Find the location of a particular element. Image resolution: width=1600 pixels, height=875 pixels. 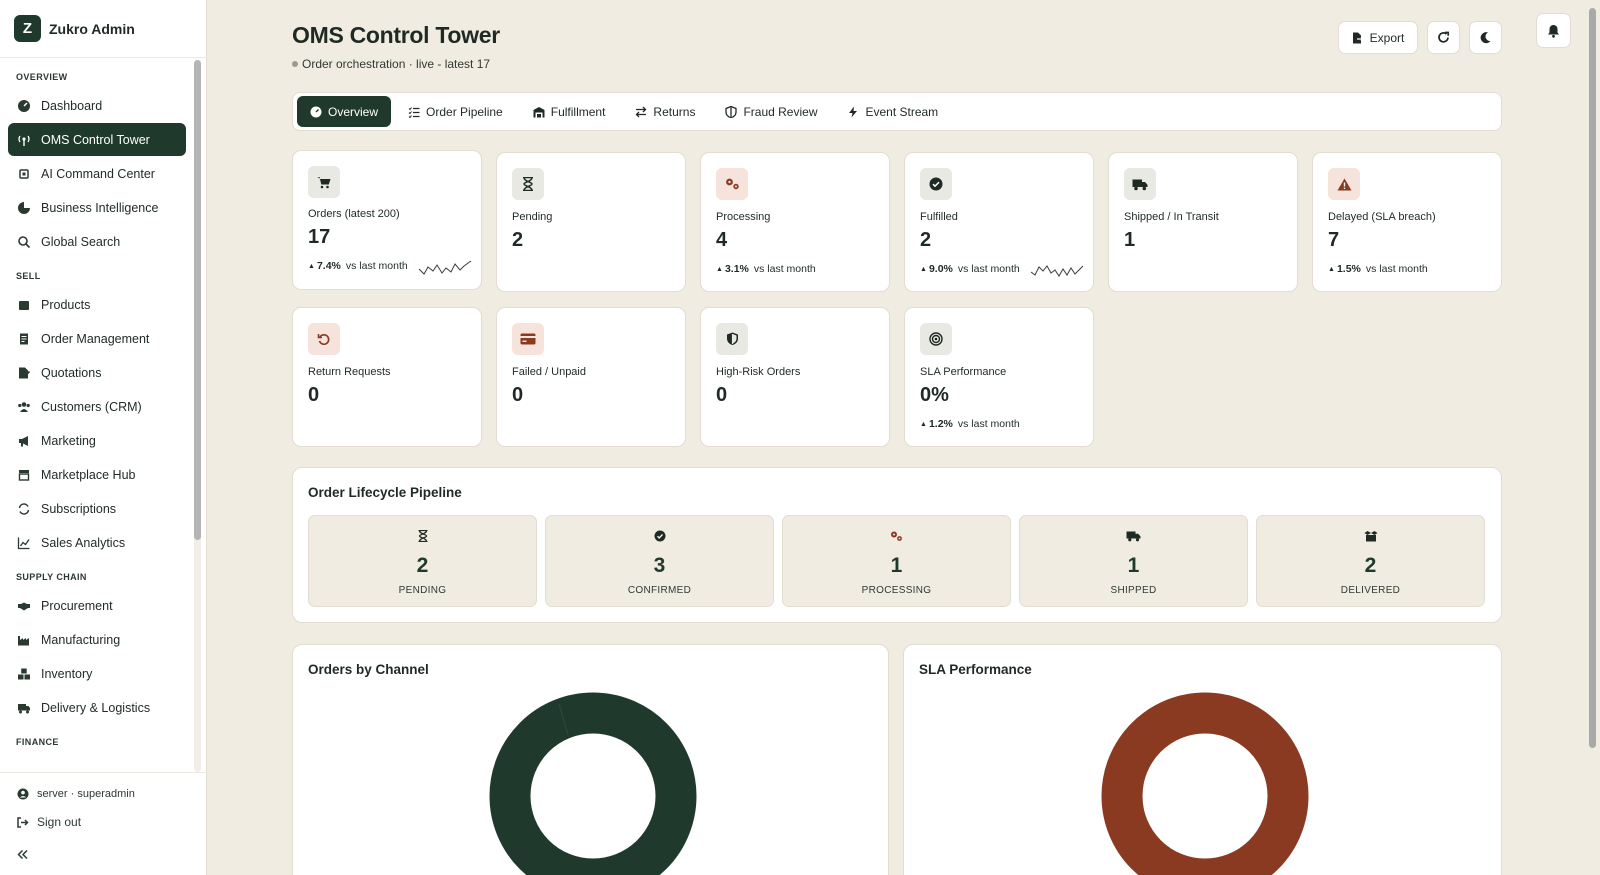

refresh-button is located at coordinates (1443, 37).